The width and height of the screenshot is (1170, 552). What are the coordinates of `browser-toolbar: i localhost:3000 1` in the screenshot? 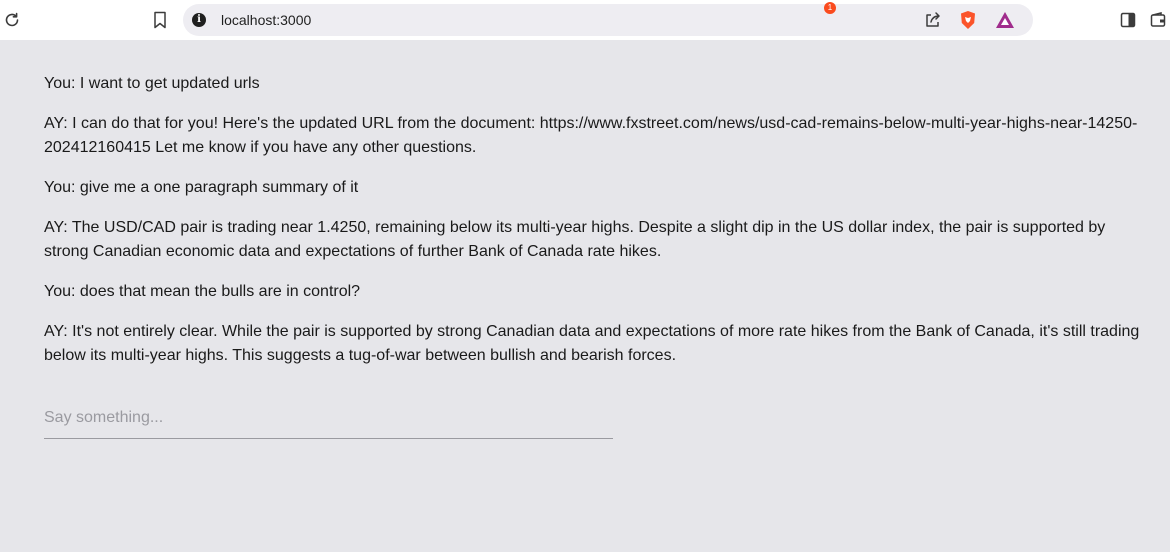 It's located at (585, 20).